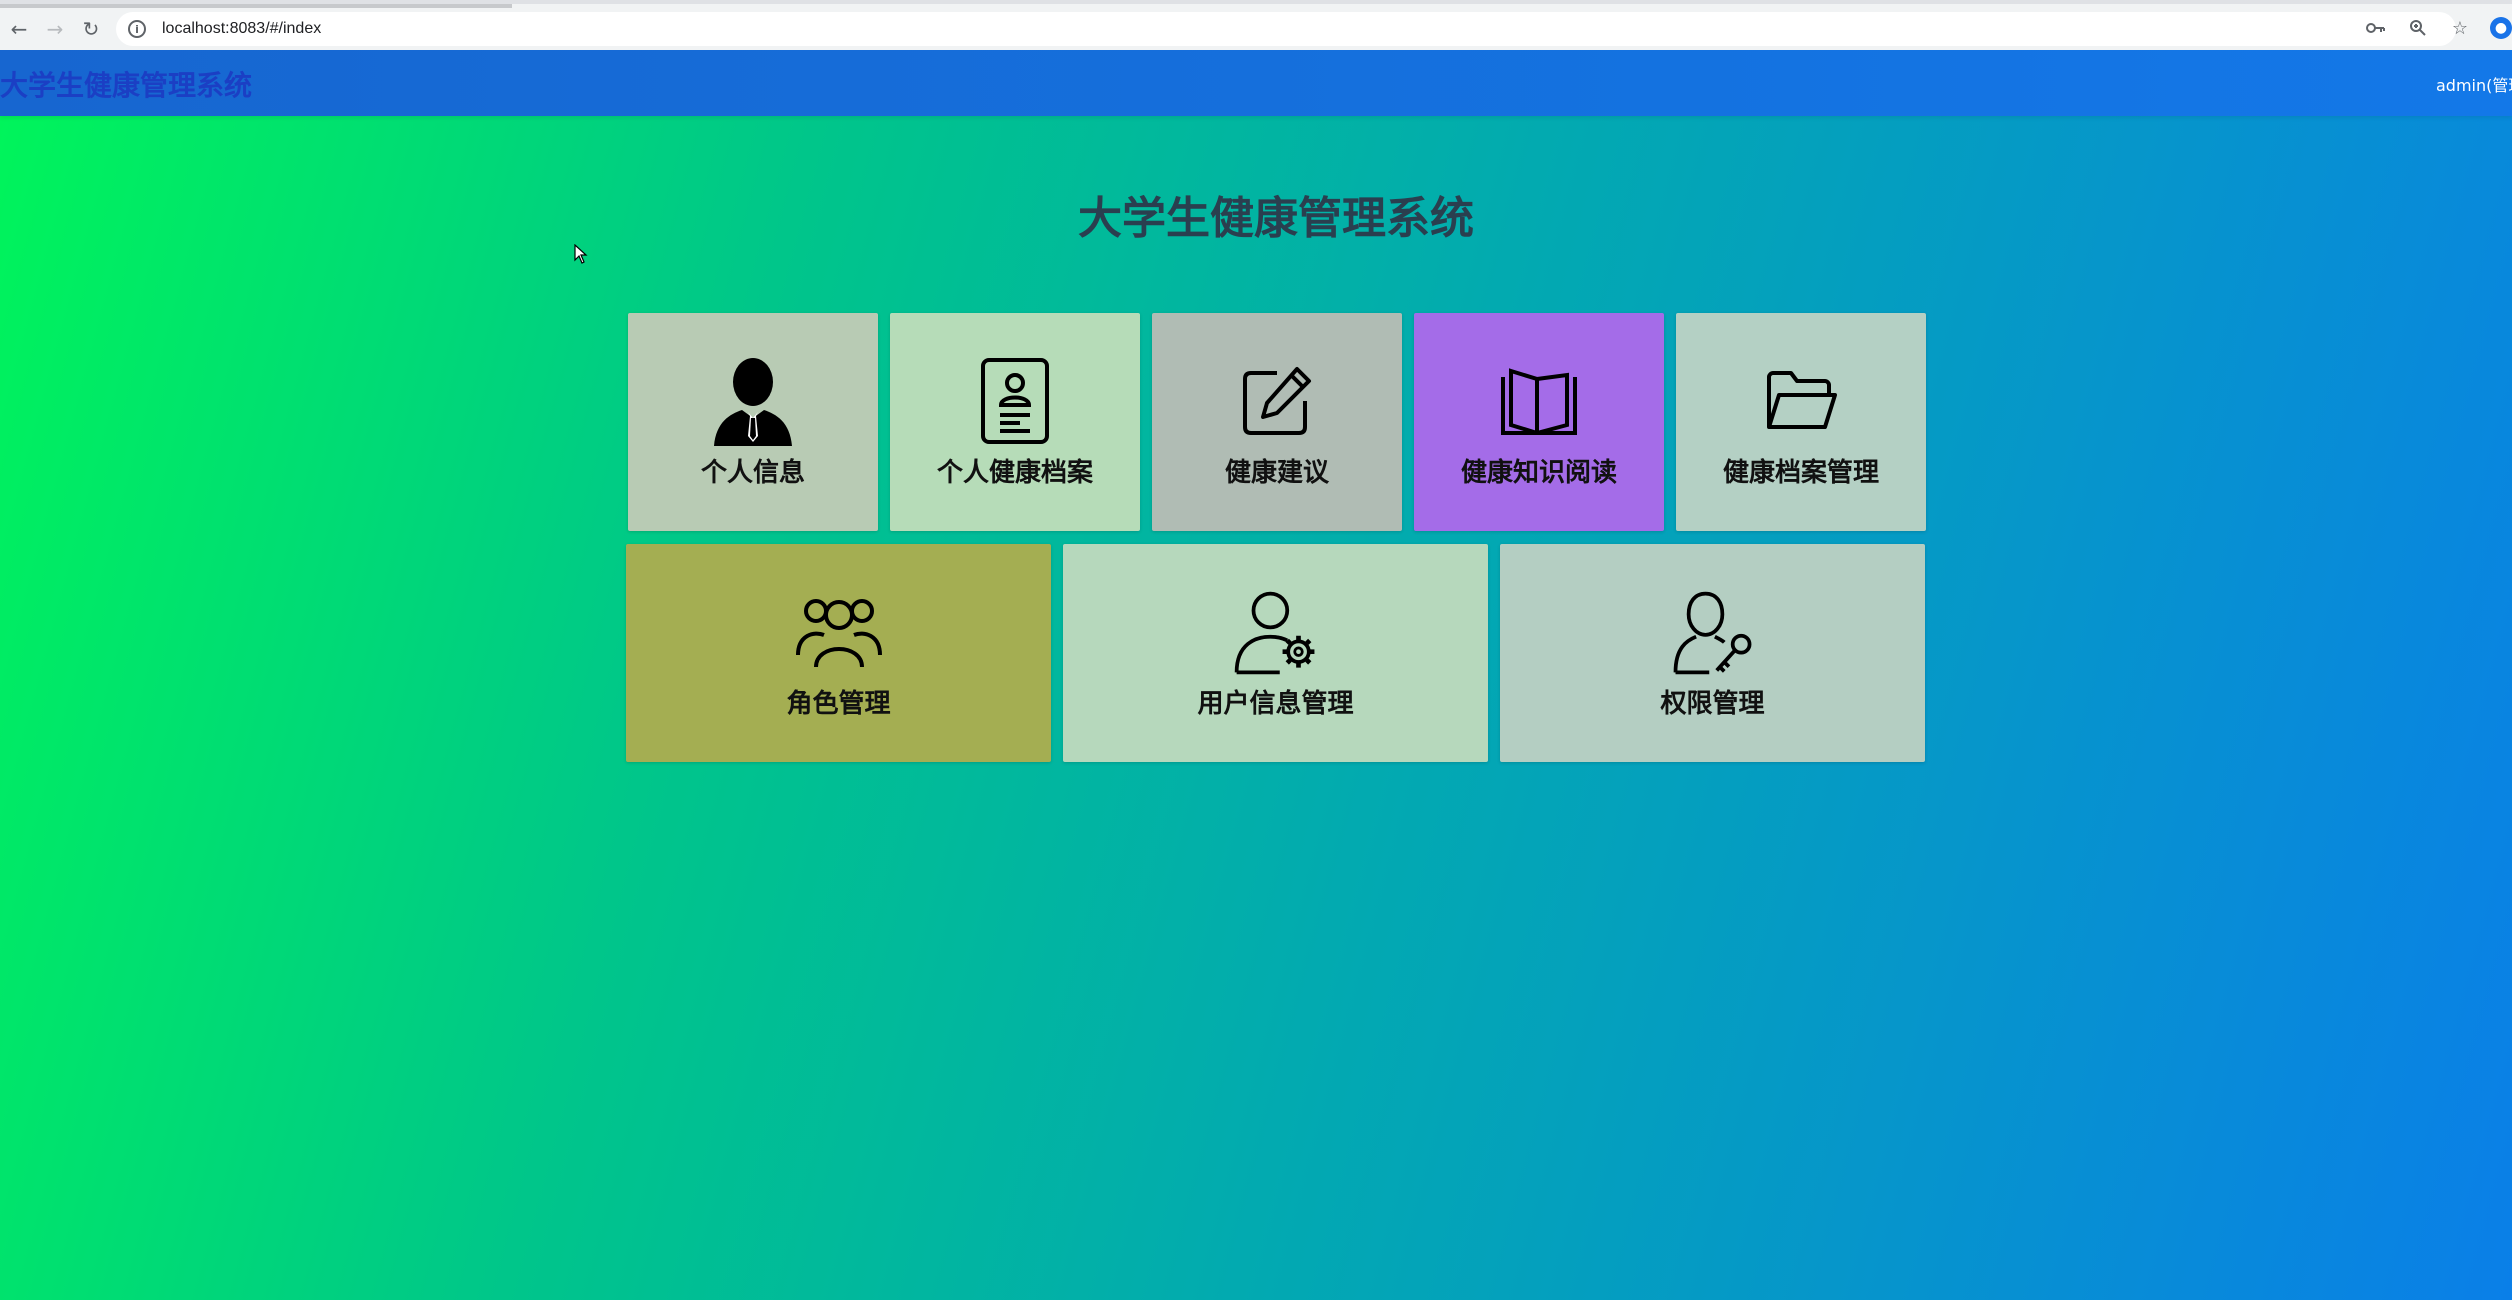 The height and width of the screenshot is (1300, 2512). I want to click on app-header: 大学生健康管理系统 admin(管理, so click(1256, 83).